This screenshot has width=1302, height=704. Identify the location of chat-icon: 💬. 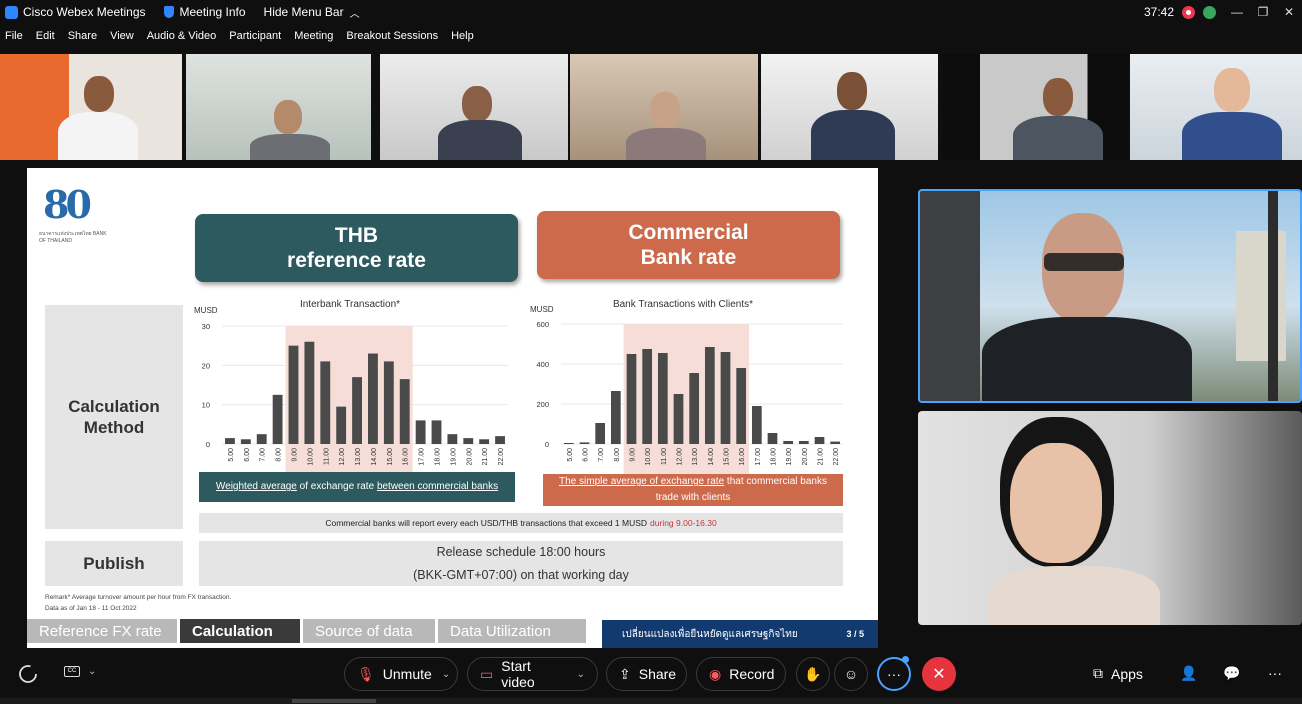
(1232, 673).